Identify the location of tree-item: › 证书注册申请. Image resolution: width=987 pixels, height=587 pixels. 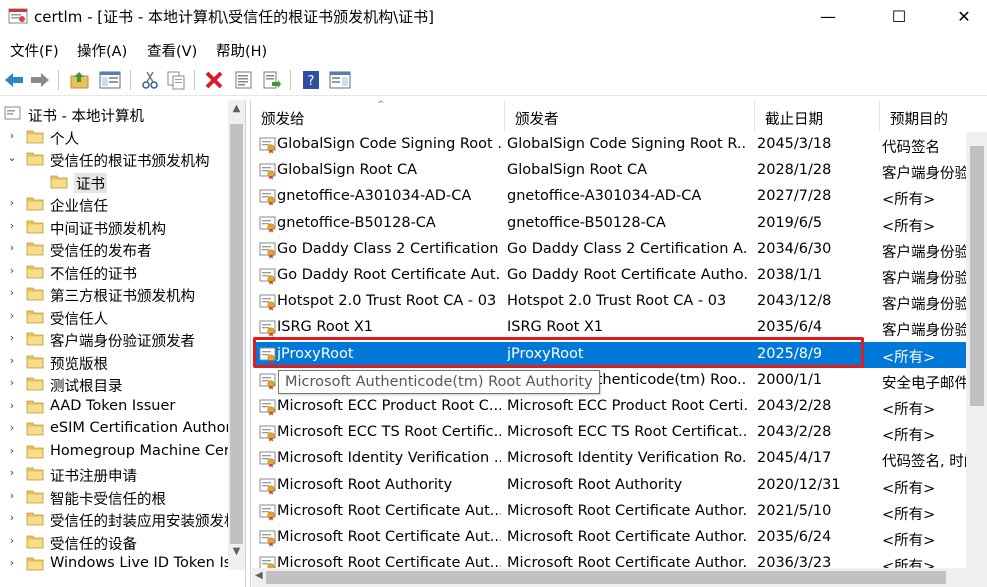
(114, 474).